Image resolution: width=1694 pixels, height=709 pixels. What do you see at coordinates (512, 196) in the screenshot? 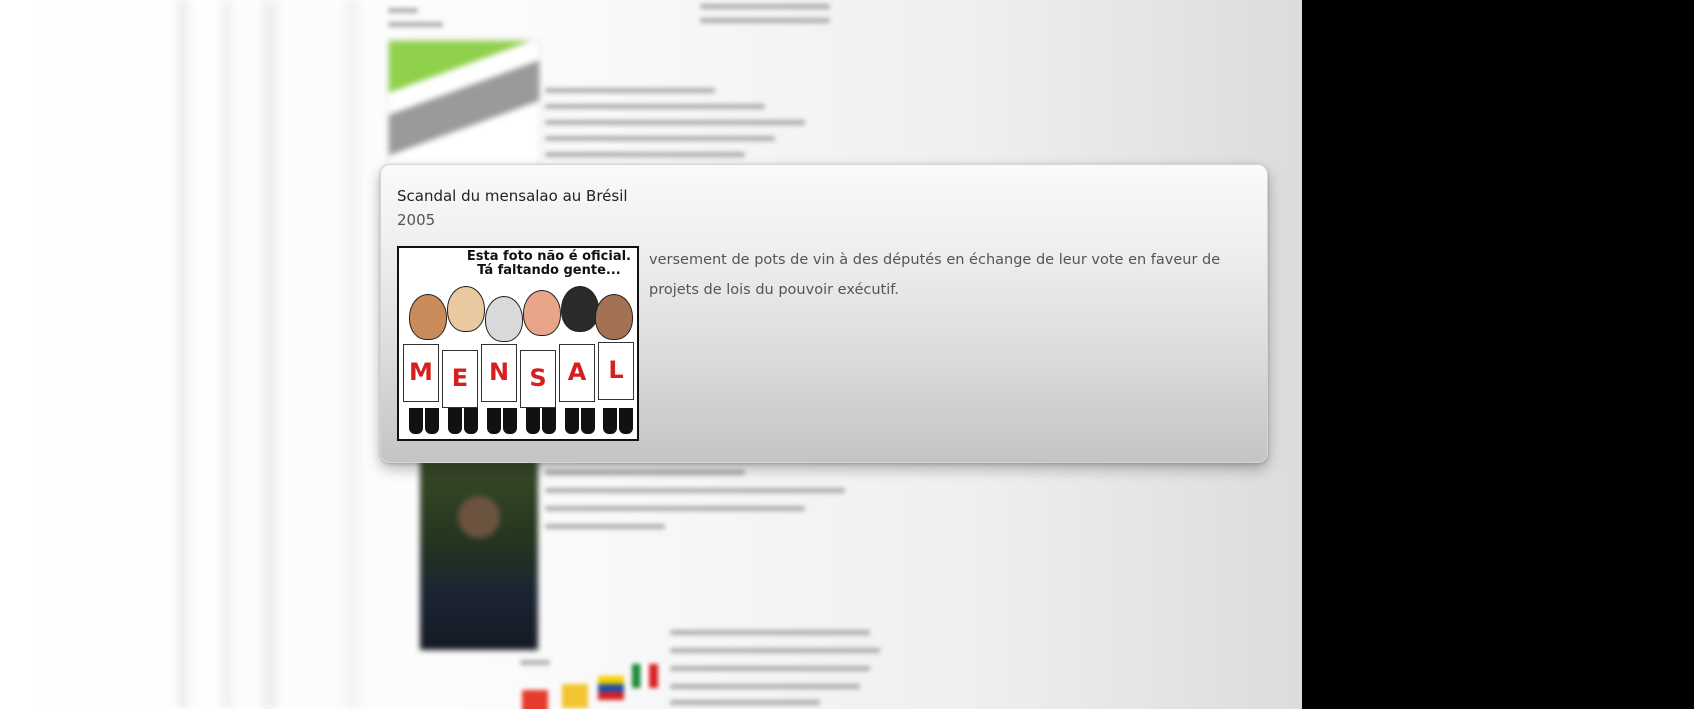
I see `event-title: Scandal du mensalao au Brésil` at bounding box center [512, 196].